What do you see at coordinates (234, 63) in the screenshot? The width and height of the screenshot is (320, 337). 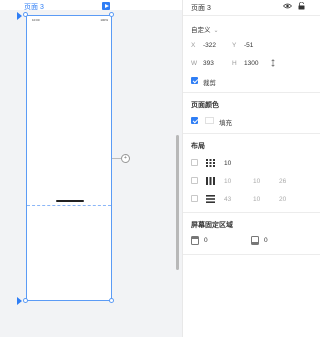 I see `h-label: H` at bounding box center [234, 63].